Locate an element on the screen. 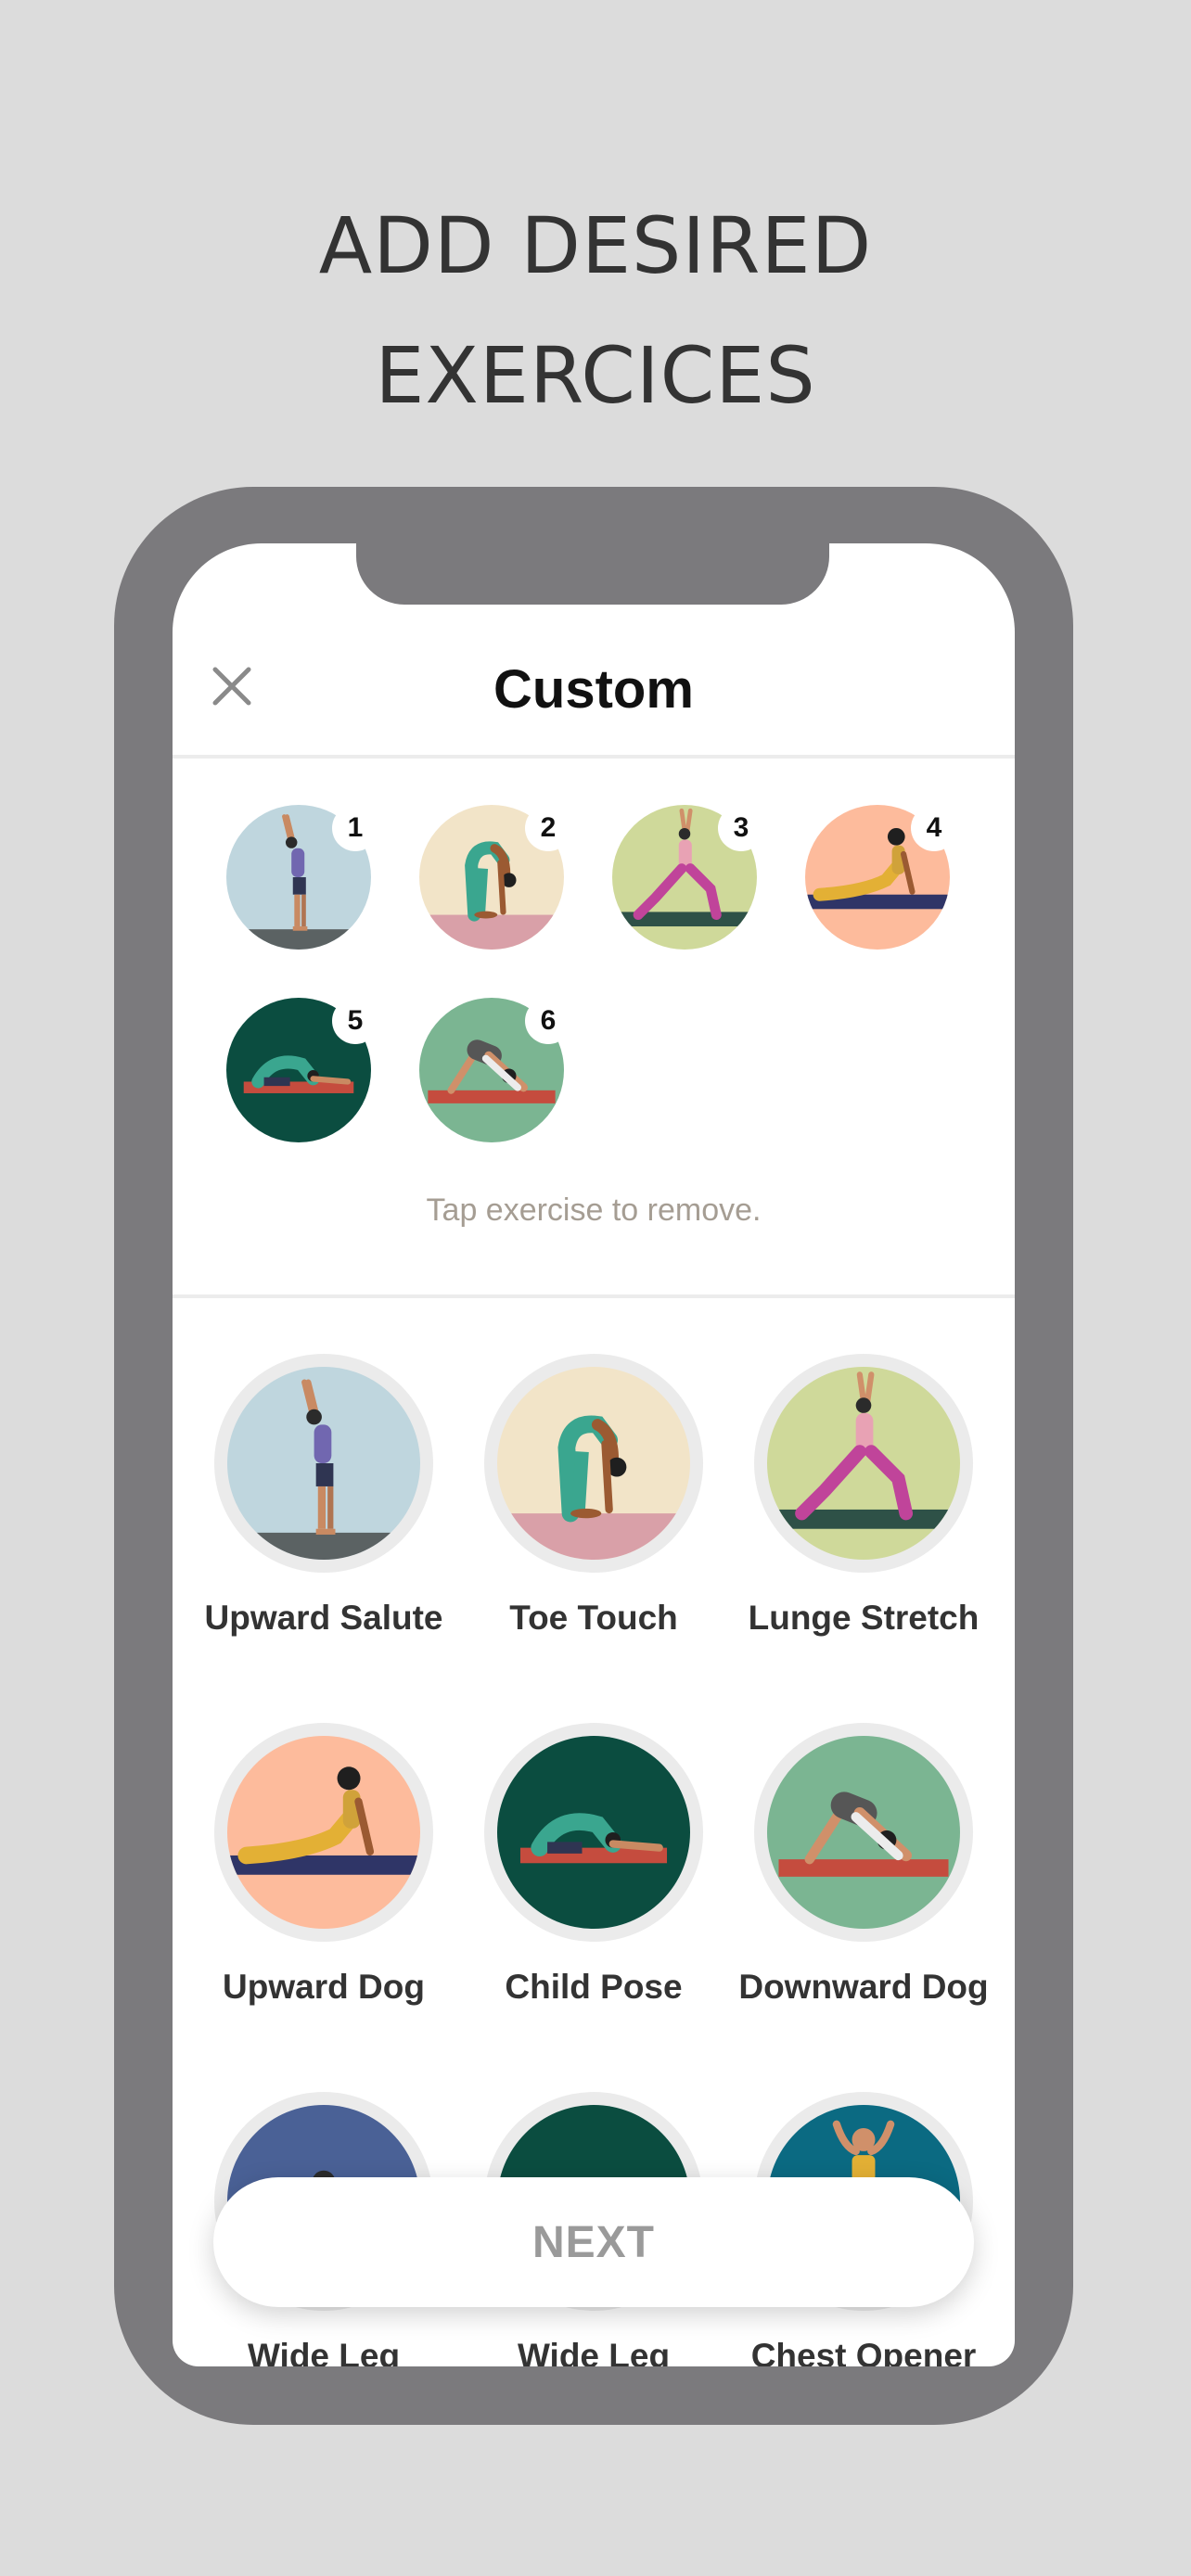  next-button: NEXT is located at coordinates (593, 2242).